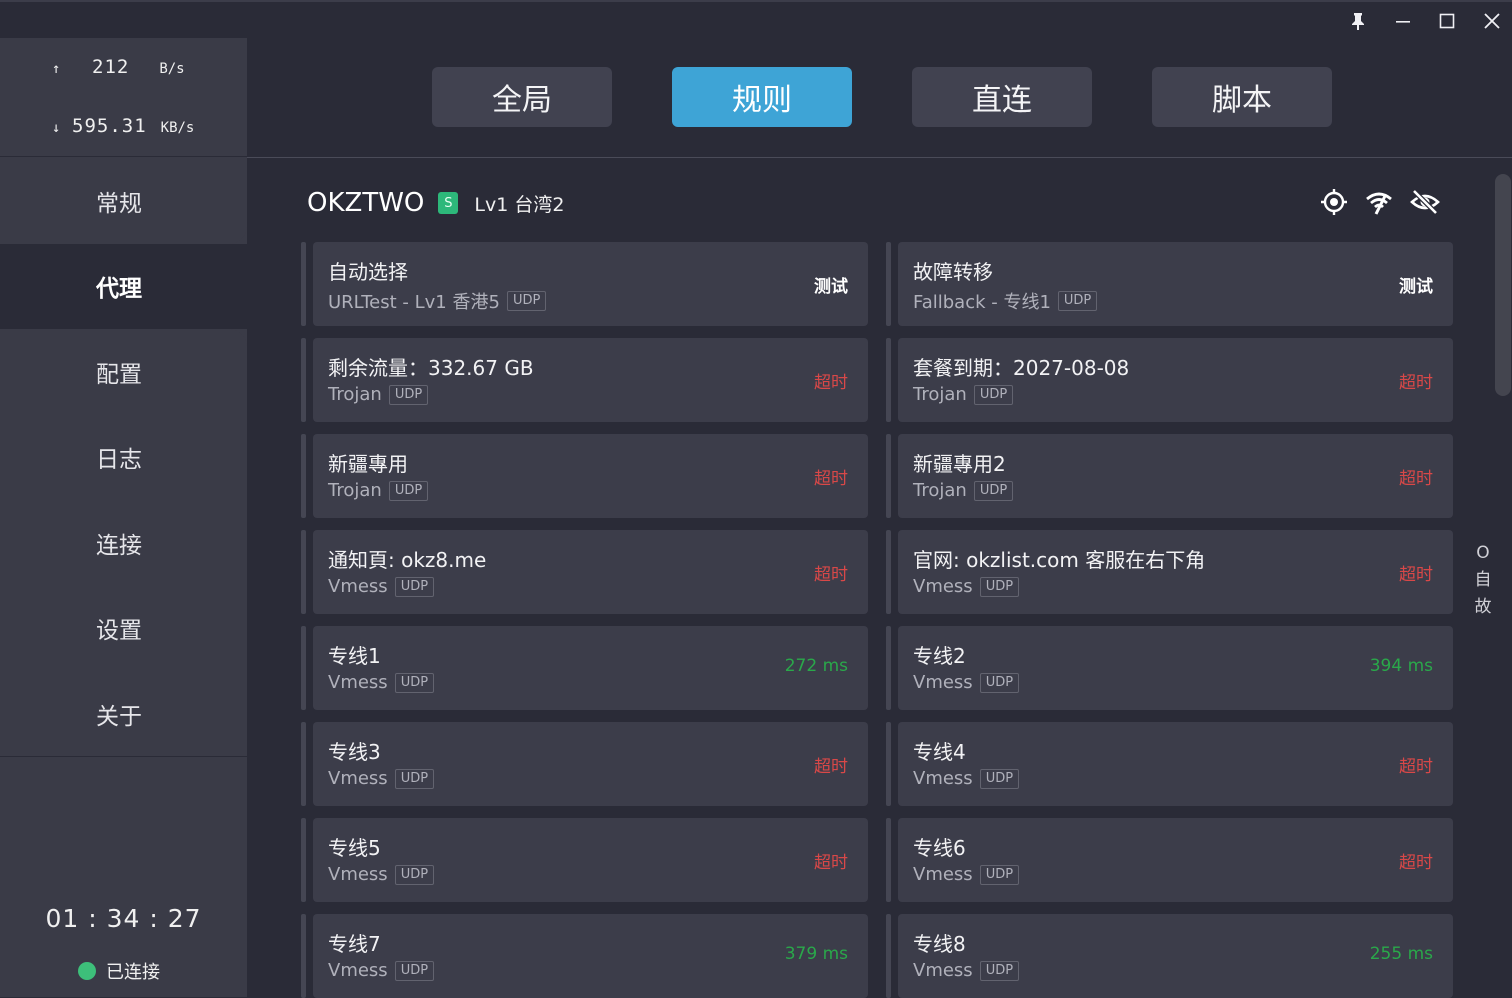 The width and height of the screenshot is (1512, 998). I want to click on close-icon, so click(1492, 21).